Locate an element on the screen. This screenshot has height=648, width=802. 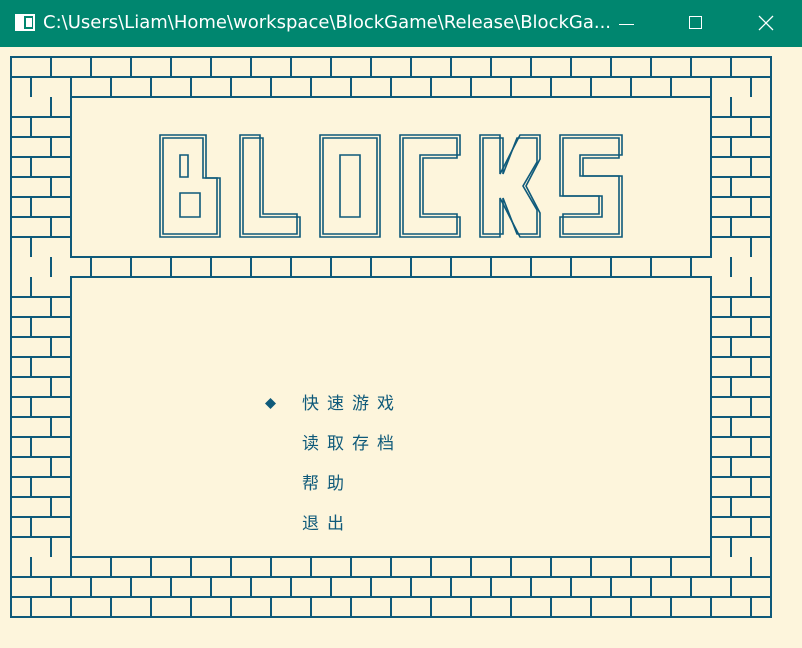
menu-item-help: 帮助 is located at coordinates (363, 484).